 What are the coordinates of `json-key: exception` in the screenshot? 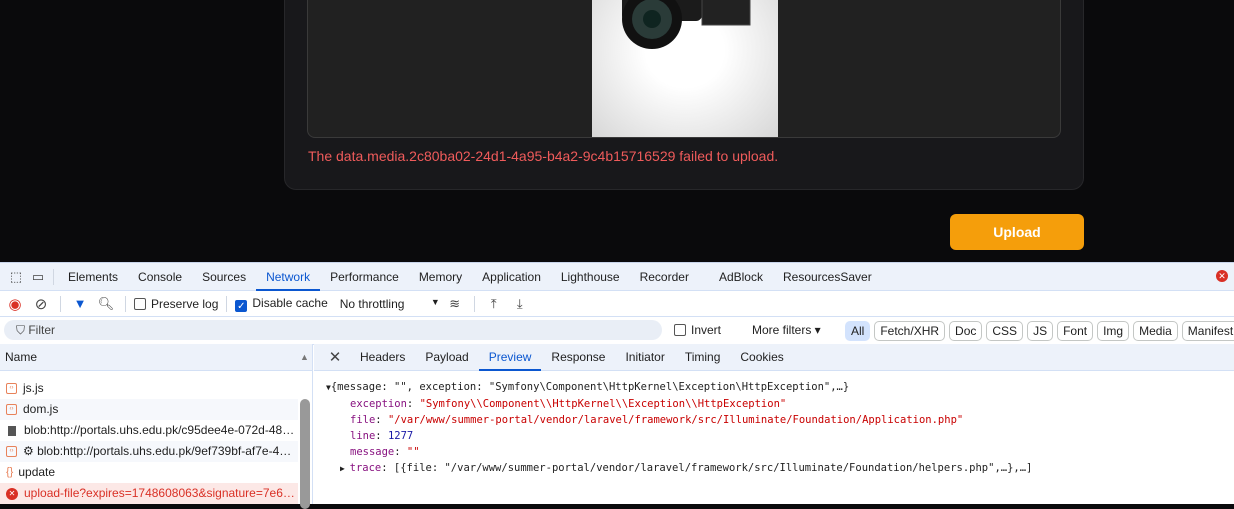 It's located at (378, 404).